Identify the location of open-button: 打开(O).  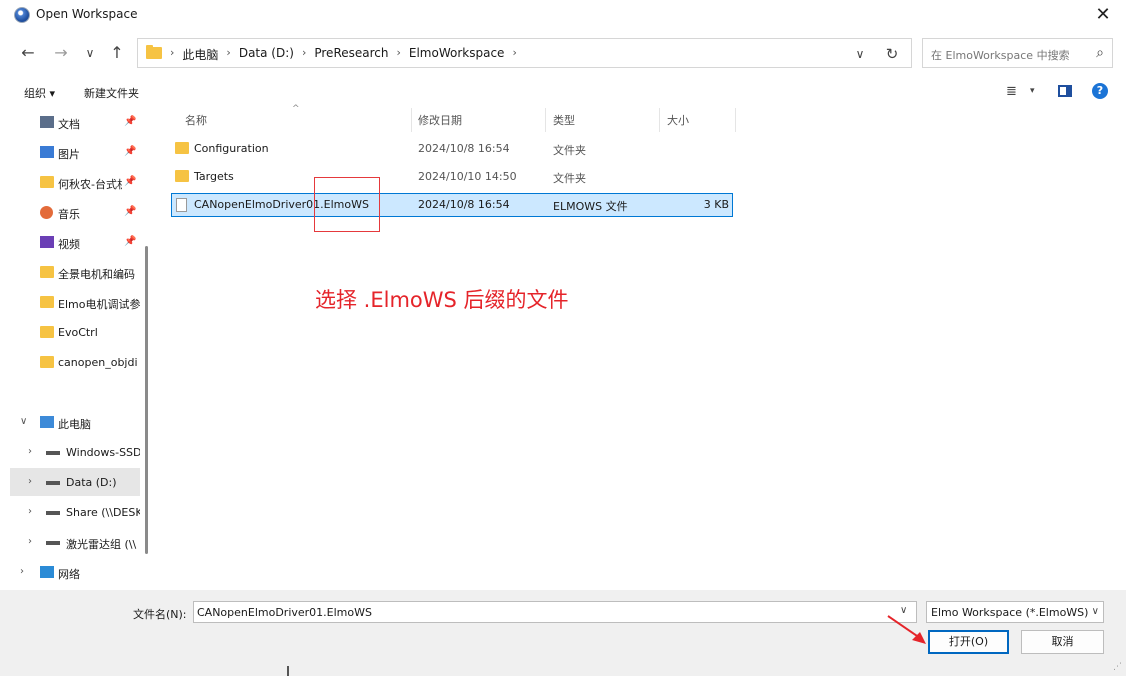
(968, 642).